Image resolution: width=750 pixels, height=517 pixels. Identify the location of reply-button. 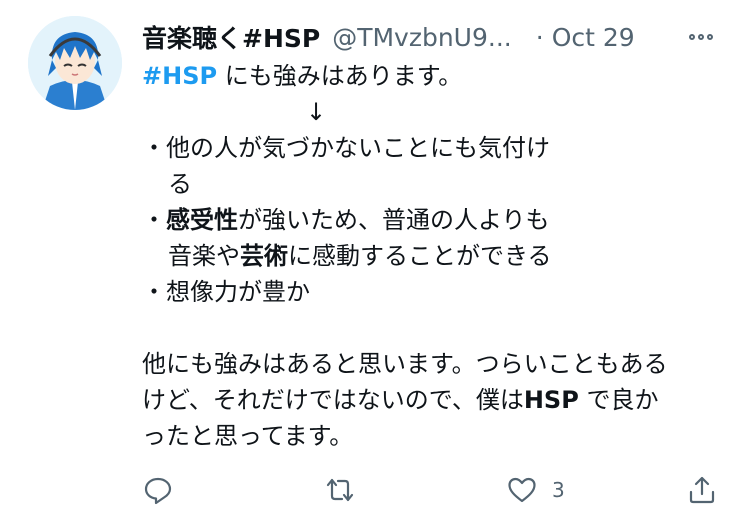
(158, 490).